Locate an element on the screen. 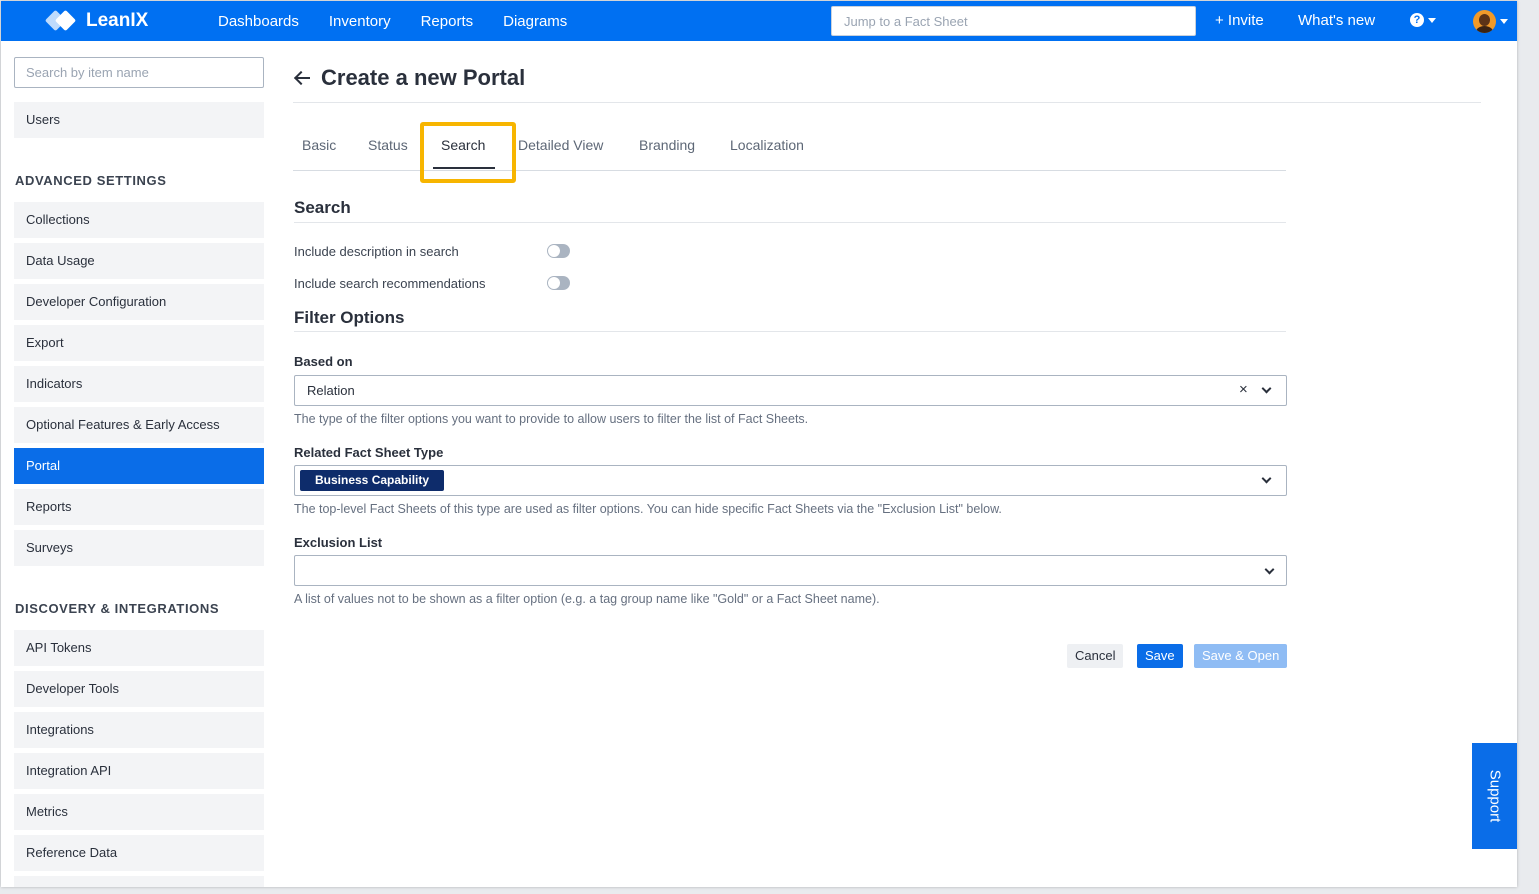 This screenshot has height=894, width=1539. save-button: Save is located at coordinates (1160, 656).